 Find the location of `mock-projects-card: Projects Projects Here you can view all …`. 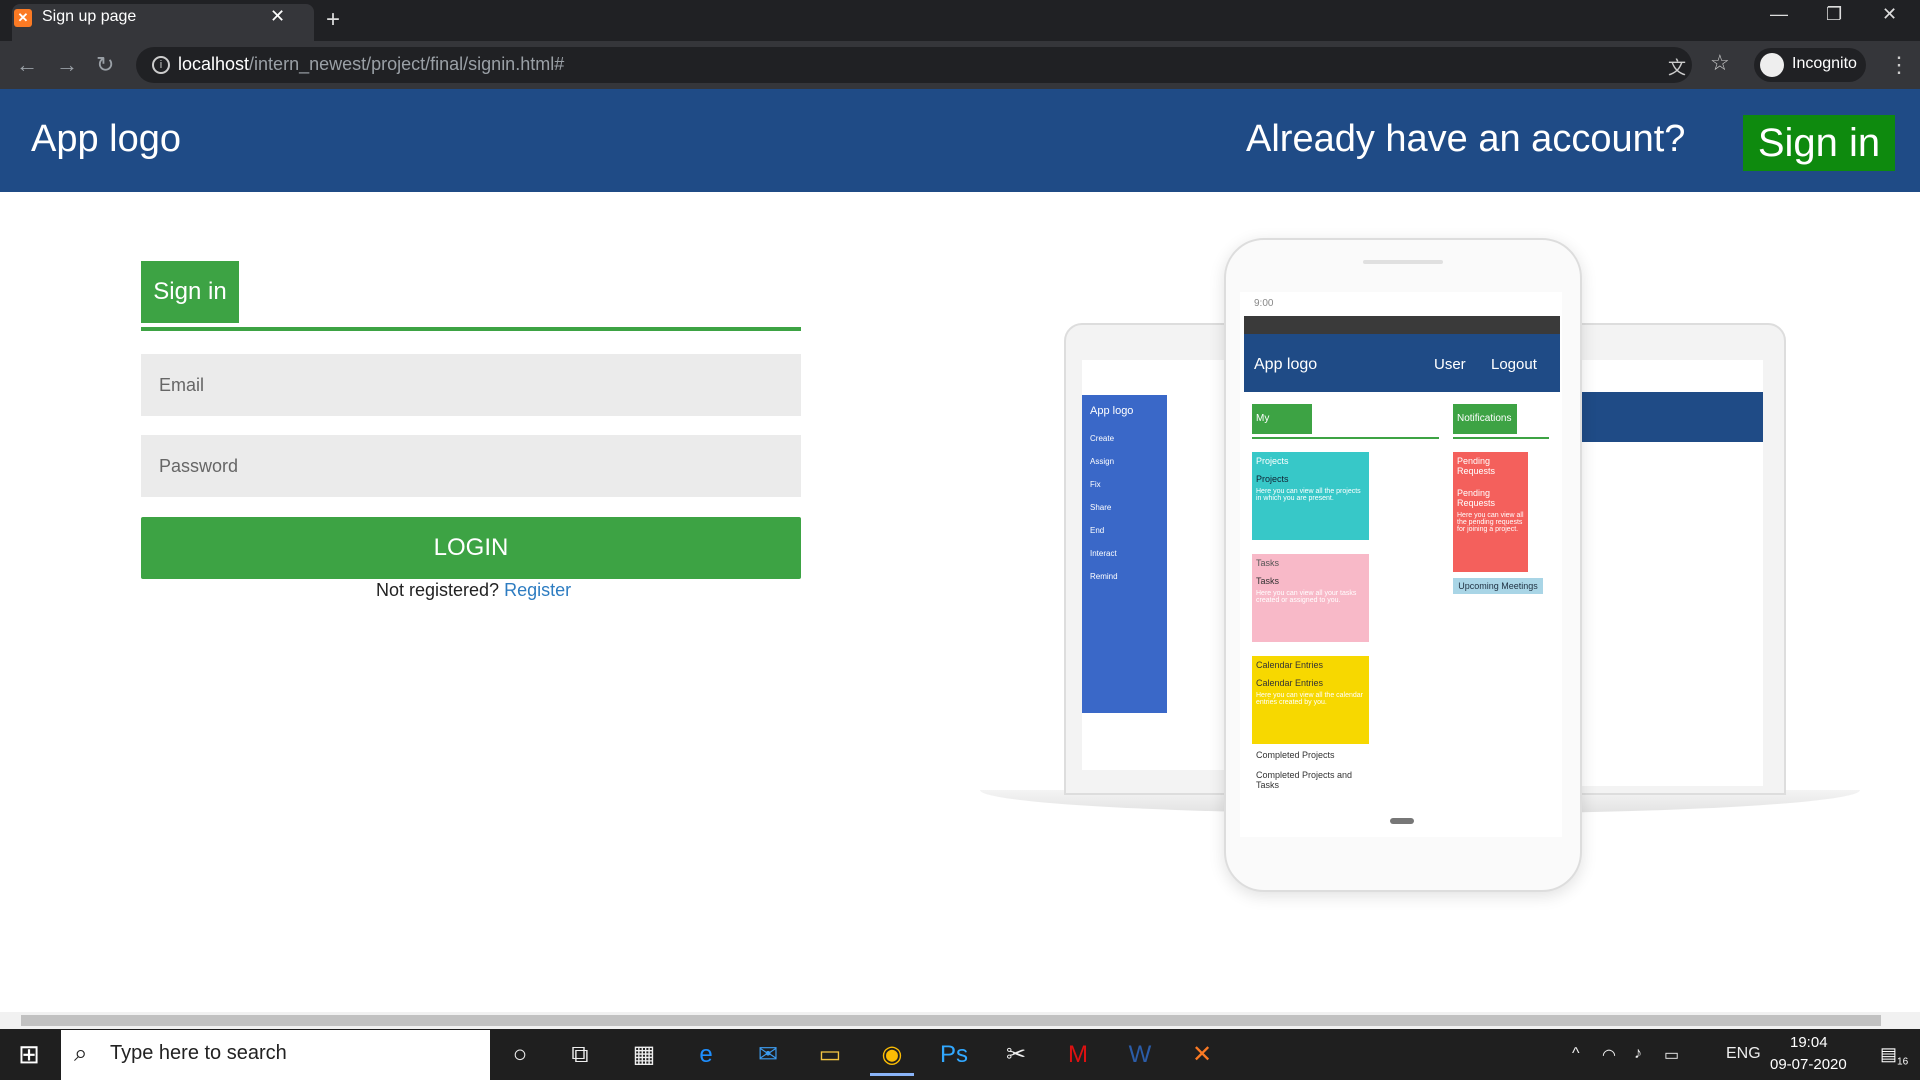

mock-projects-card: Projects Projects Here you can view all … is located at coordinates (1310, 496).